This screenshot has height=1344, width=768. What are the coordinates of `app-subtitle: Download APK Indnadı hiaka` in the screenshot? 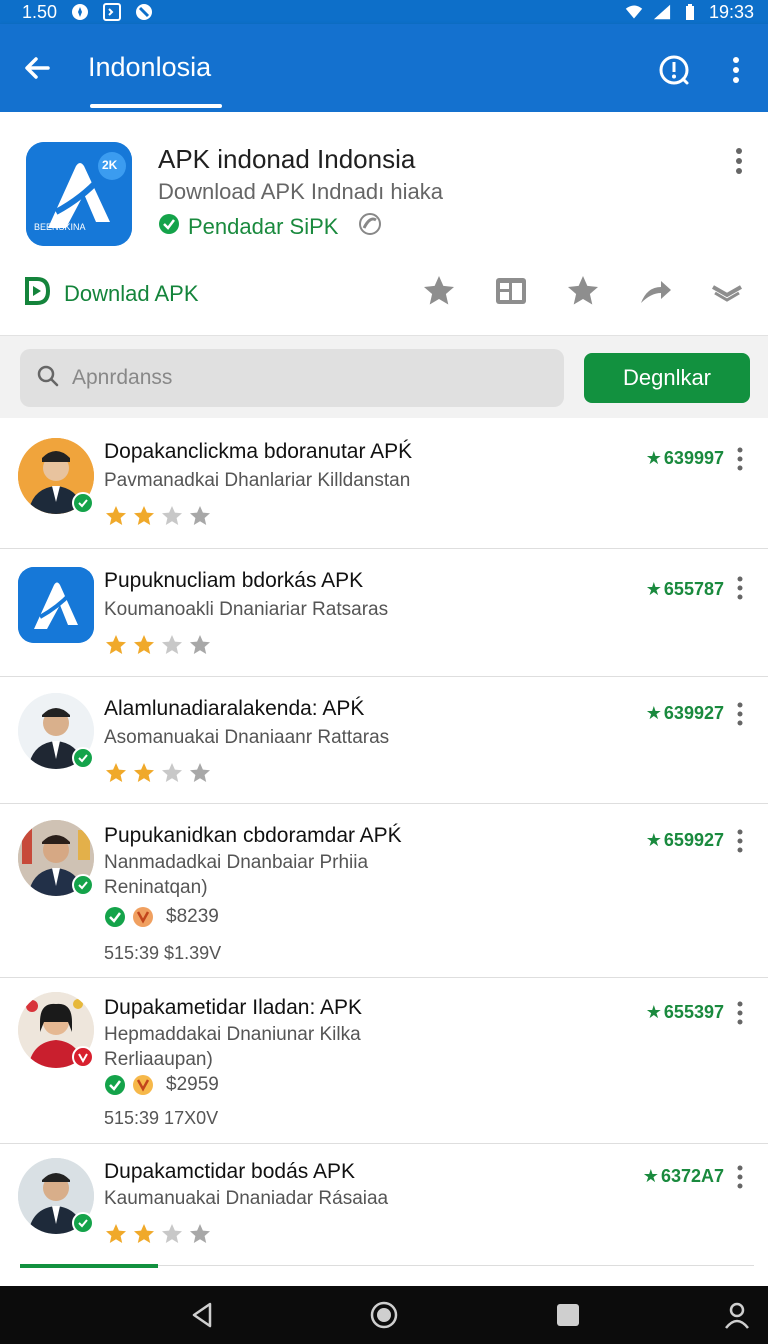 It's located at (300, 191).